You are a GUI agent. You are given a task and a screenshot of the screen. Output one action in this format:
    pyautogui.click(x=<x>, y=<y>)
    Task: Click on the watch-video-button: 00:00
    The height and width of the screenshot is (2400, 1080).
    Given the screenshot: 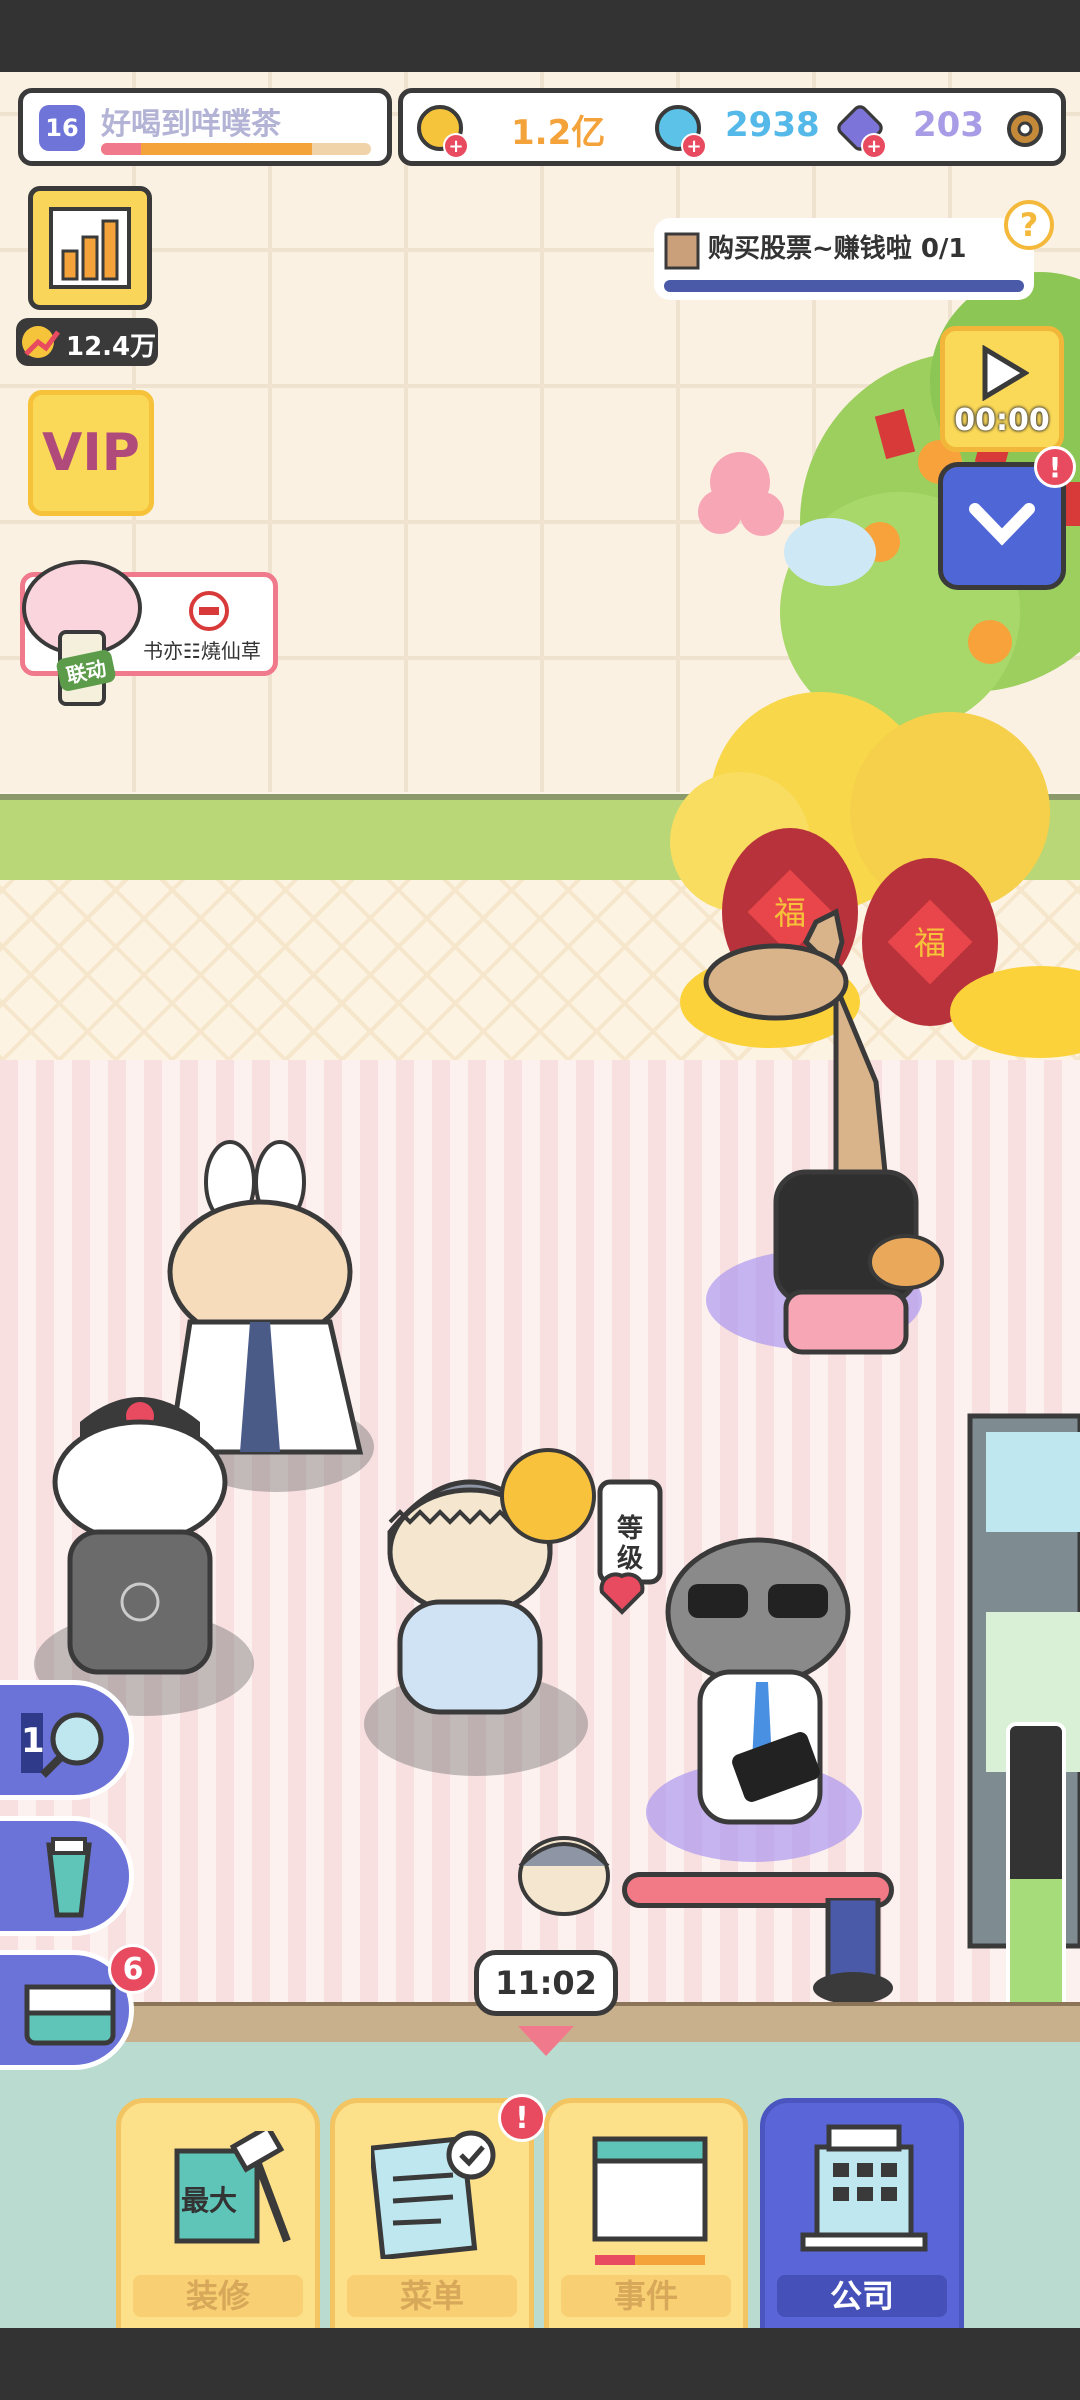 What is the action you would take?
    pyautogui.click(x=1002, y=389)
    